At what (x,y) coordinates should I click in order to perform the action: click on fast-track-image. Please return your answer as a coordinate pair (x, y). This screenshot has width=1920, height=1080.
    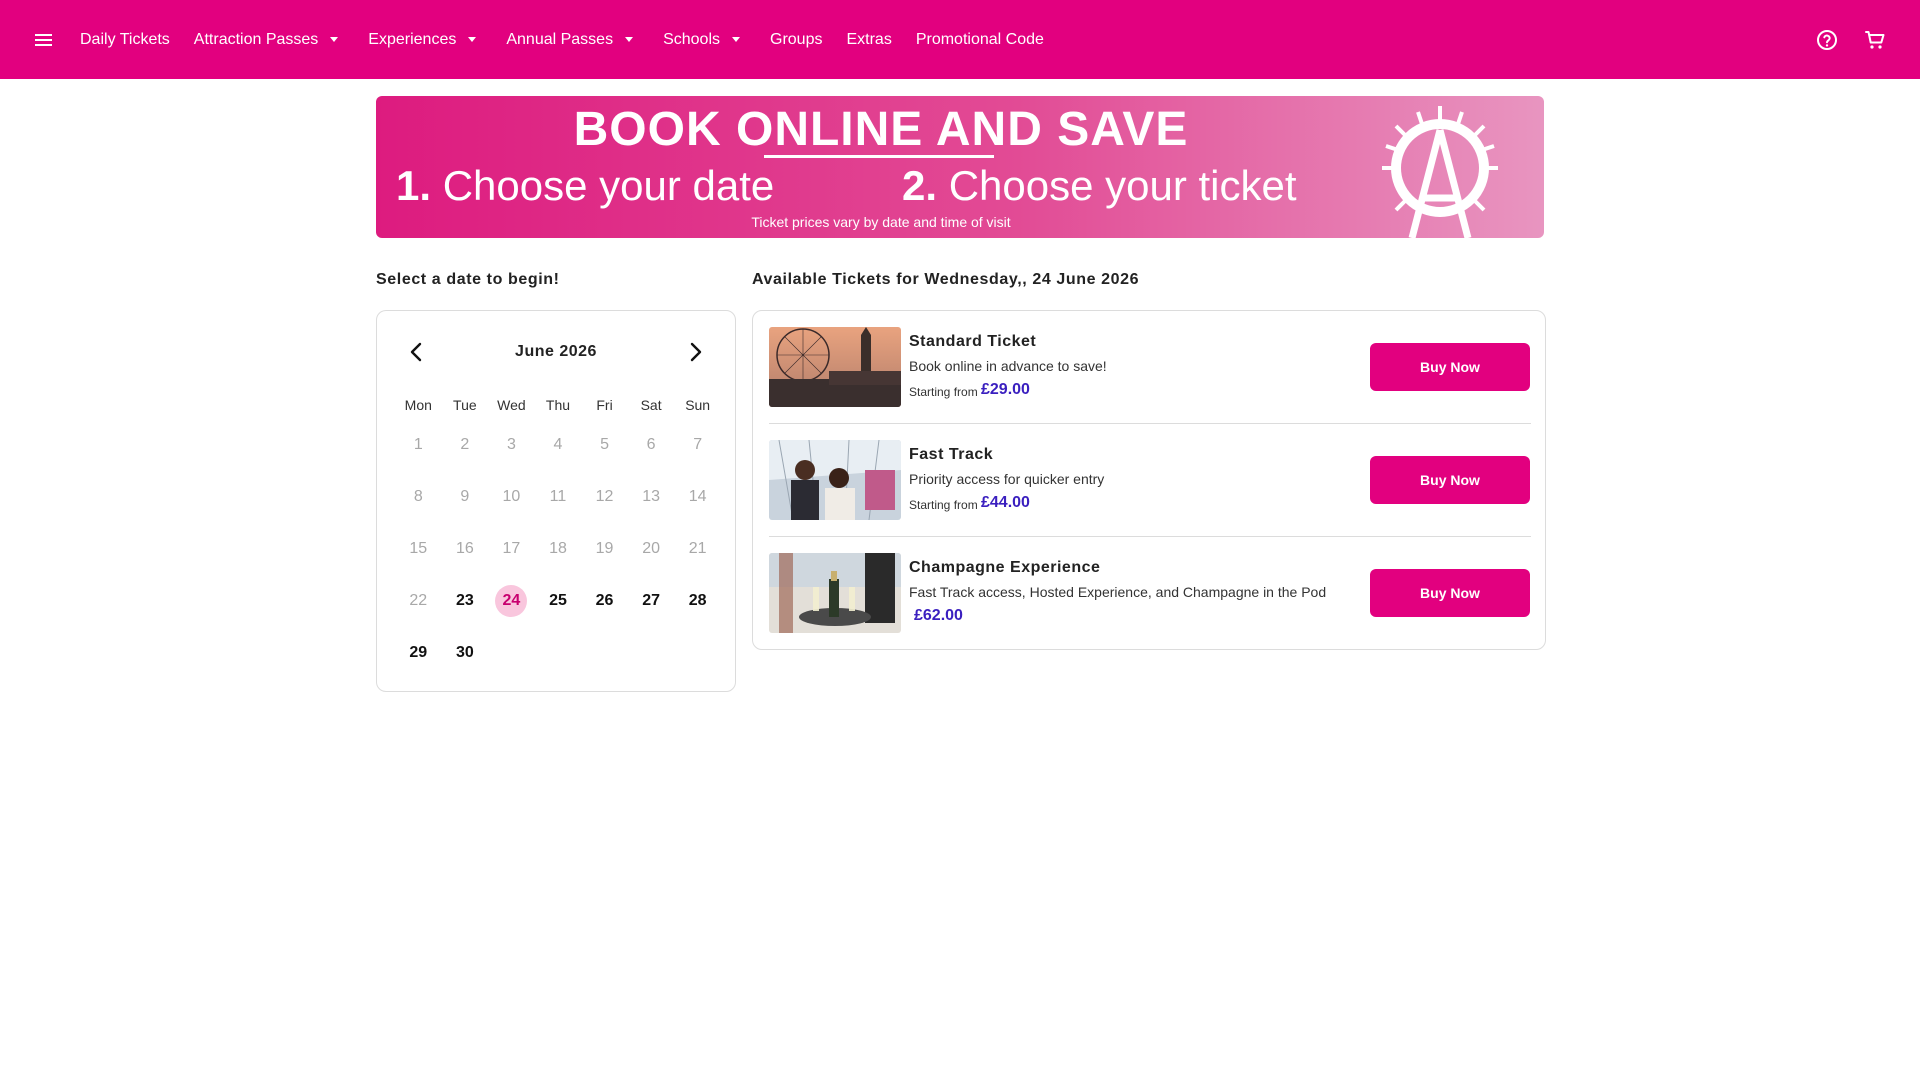
    Looking at the image, I should click on (835, 480).